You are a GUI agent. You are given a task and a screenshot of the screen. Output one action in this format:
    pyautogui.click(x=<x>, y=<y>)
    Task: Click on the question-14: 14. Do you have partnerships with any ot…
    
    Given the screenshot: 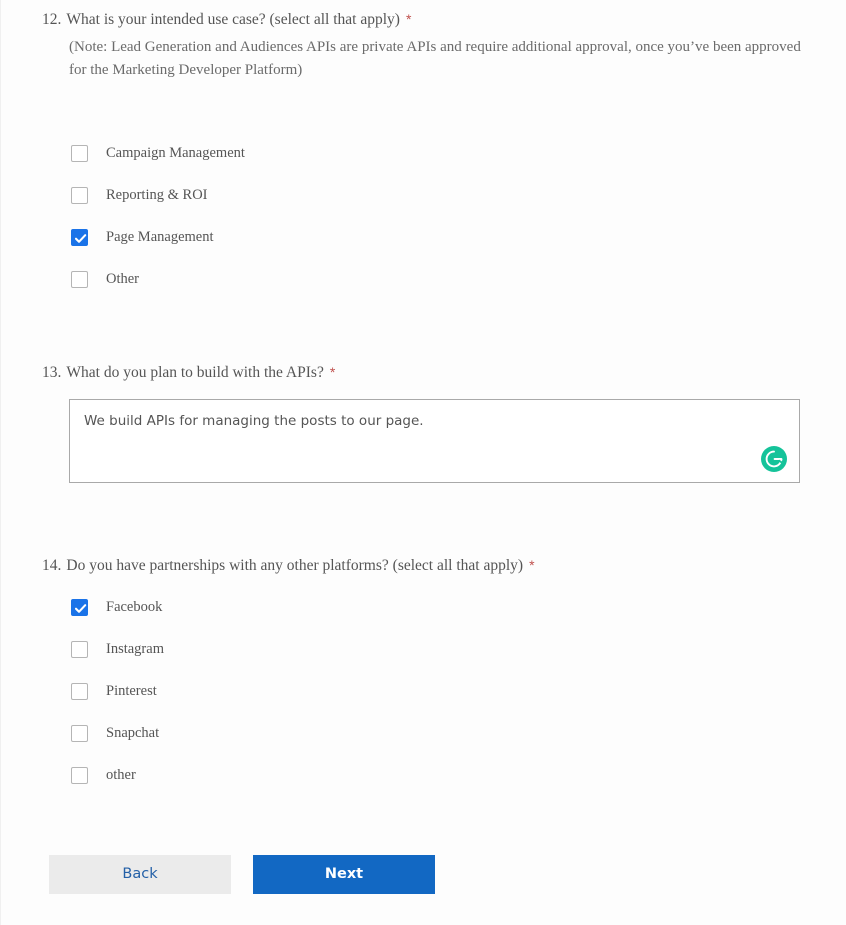 What is the action you would take?
    pyautogui.click(x=288, y=565)
    